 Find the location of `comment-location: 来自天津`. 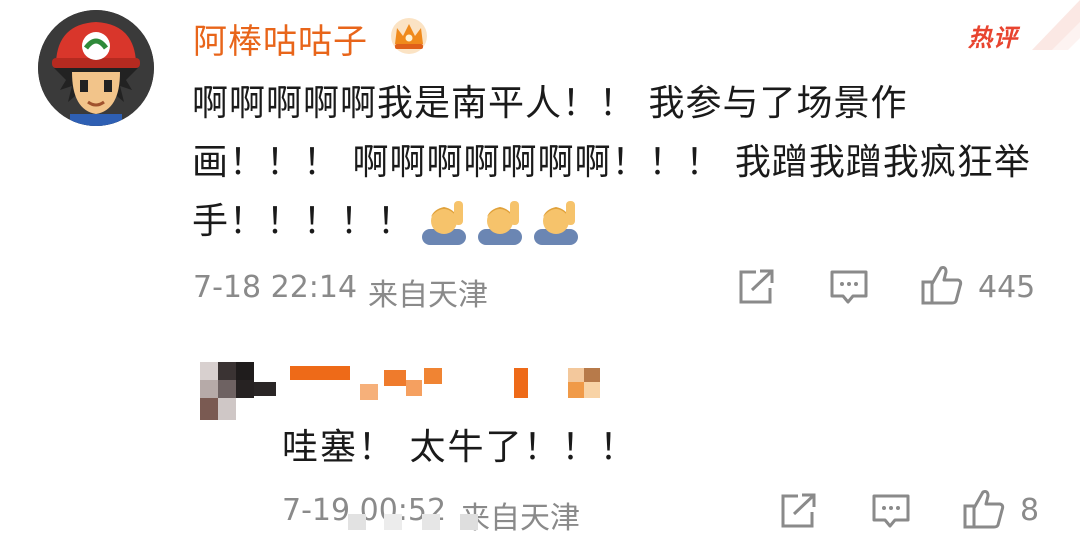

comment-location: 来自天津 is located at coordinates (428, 295).